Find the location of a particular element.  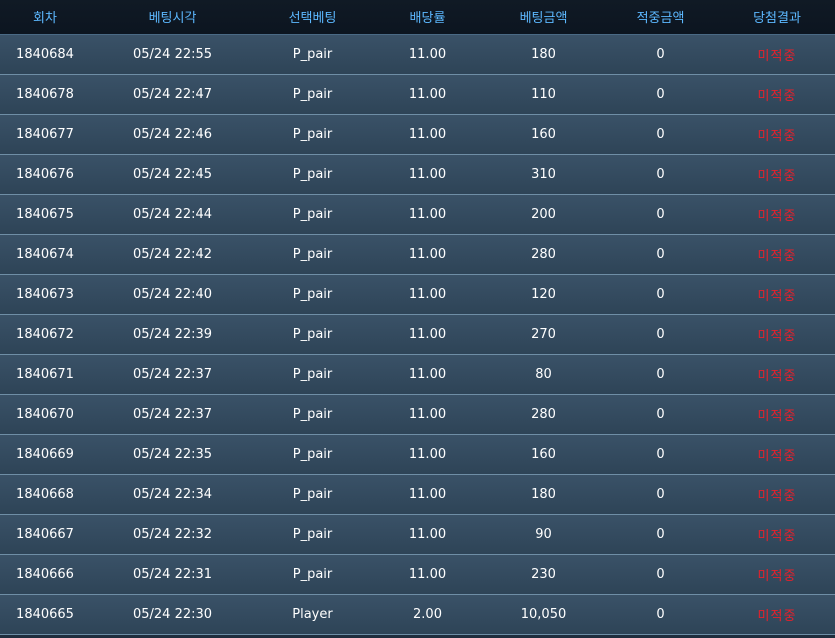

header-bet-time: 베팅시각 is located at coordinates (172, 17).